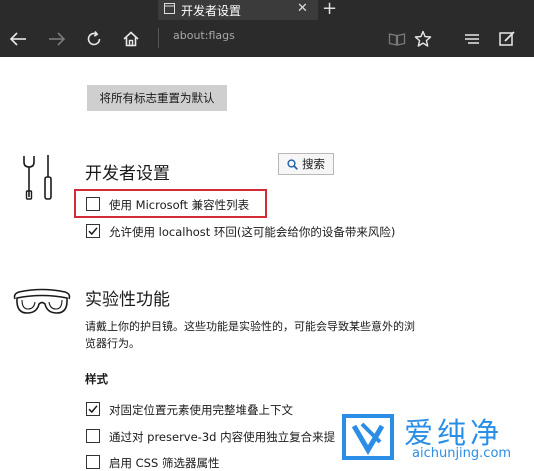 The width and height of the screenshot is (534, 471). What do you see at coordinates (204, 35) in the screenshot?
I see `address-bar: about:flags` at bounding box center [204, 35].